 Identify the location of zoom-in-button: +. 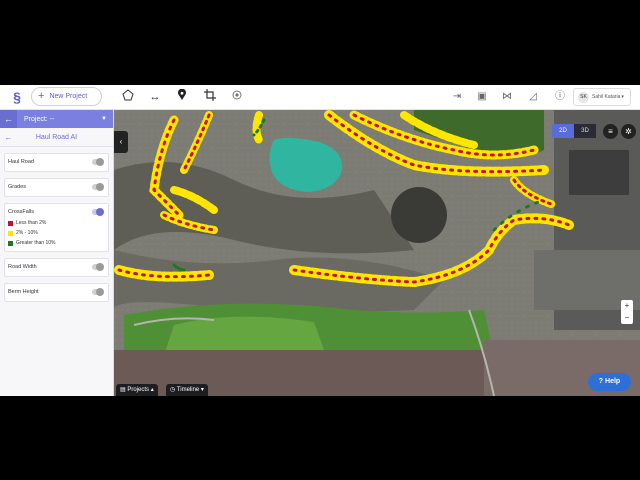
(627, 306).